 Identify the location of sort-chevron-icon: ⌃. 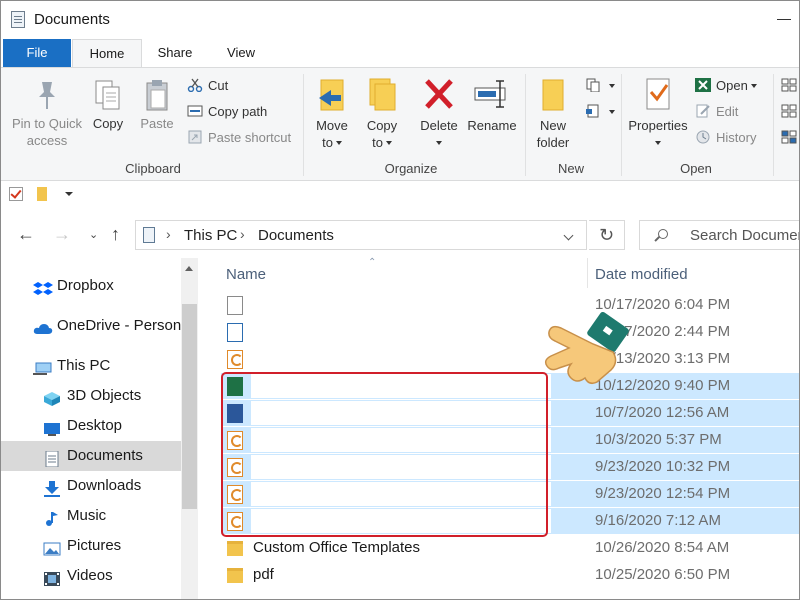
(372, 262).